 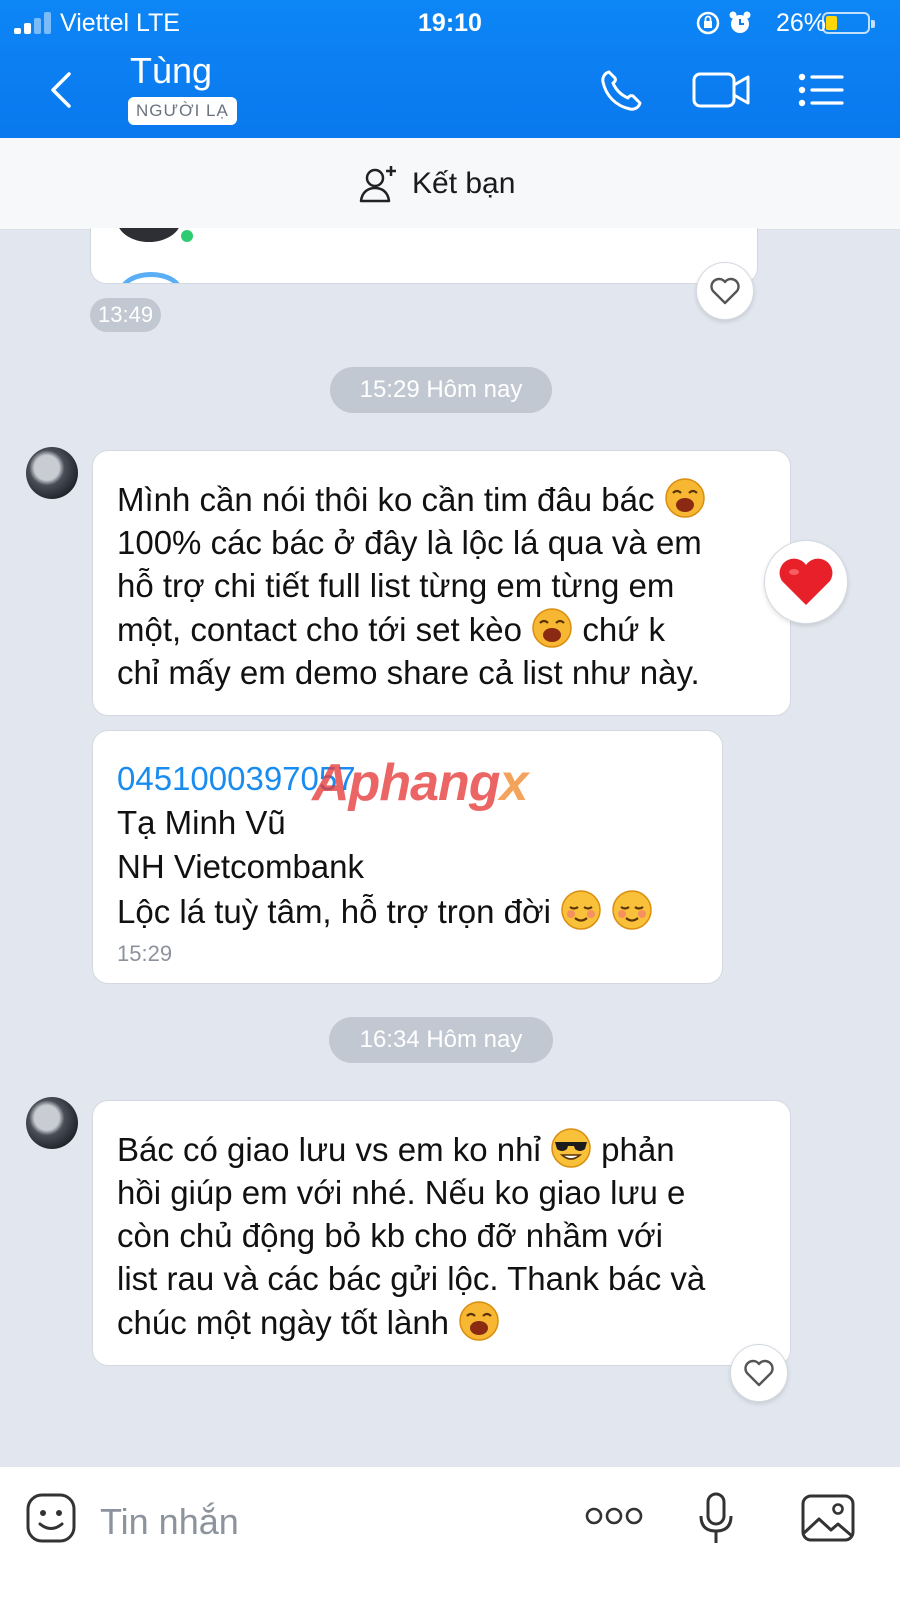 I want to click on sunglasses-emoji-icon, so click(x=571, y=1148).